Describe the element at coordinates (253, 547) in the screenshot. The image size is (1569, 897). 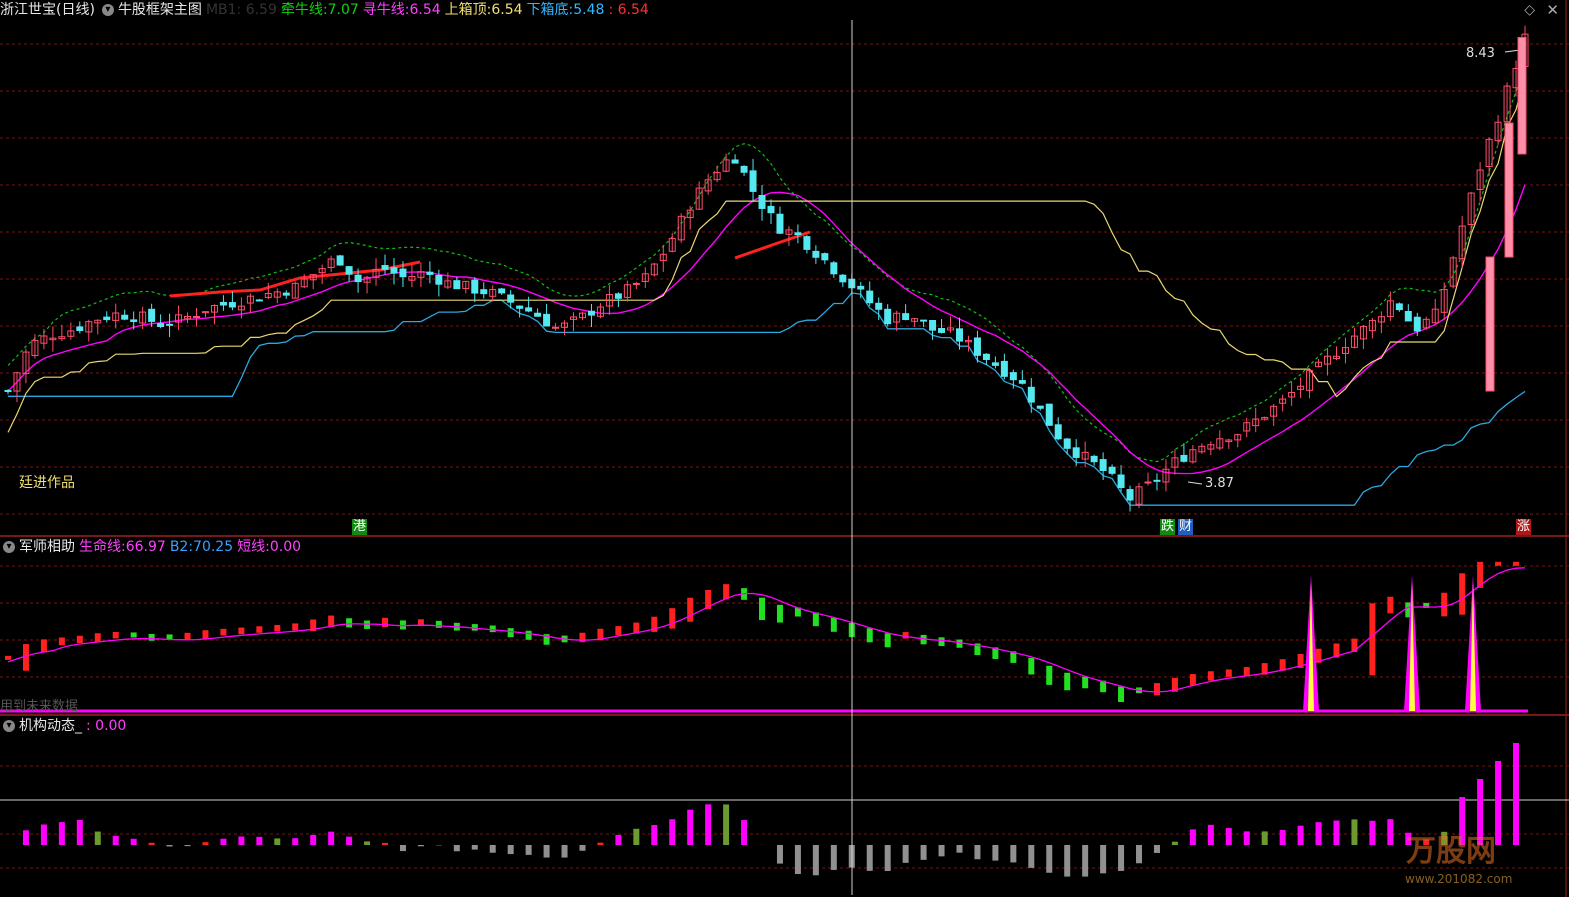
I see `dx-label: 短线:` at that location.